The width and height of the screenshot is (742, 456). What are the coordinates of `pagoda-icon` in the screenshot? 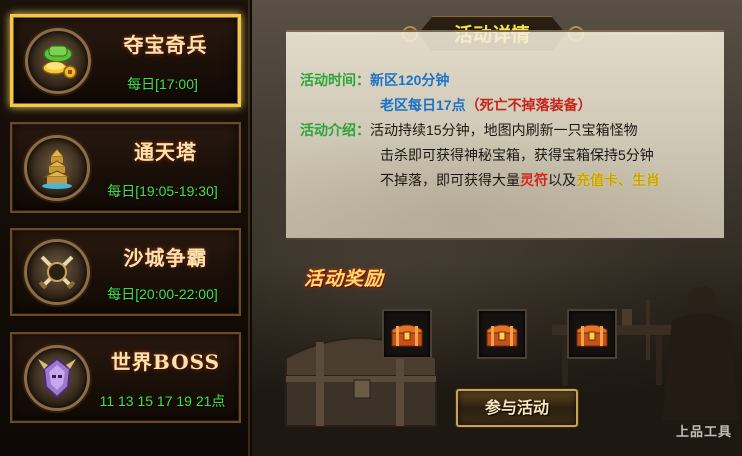 It's located at (57, 167).